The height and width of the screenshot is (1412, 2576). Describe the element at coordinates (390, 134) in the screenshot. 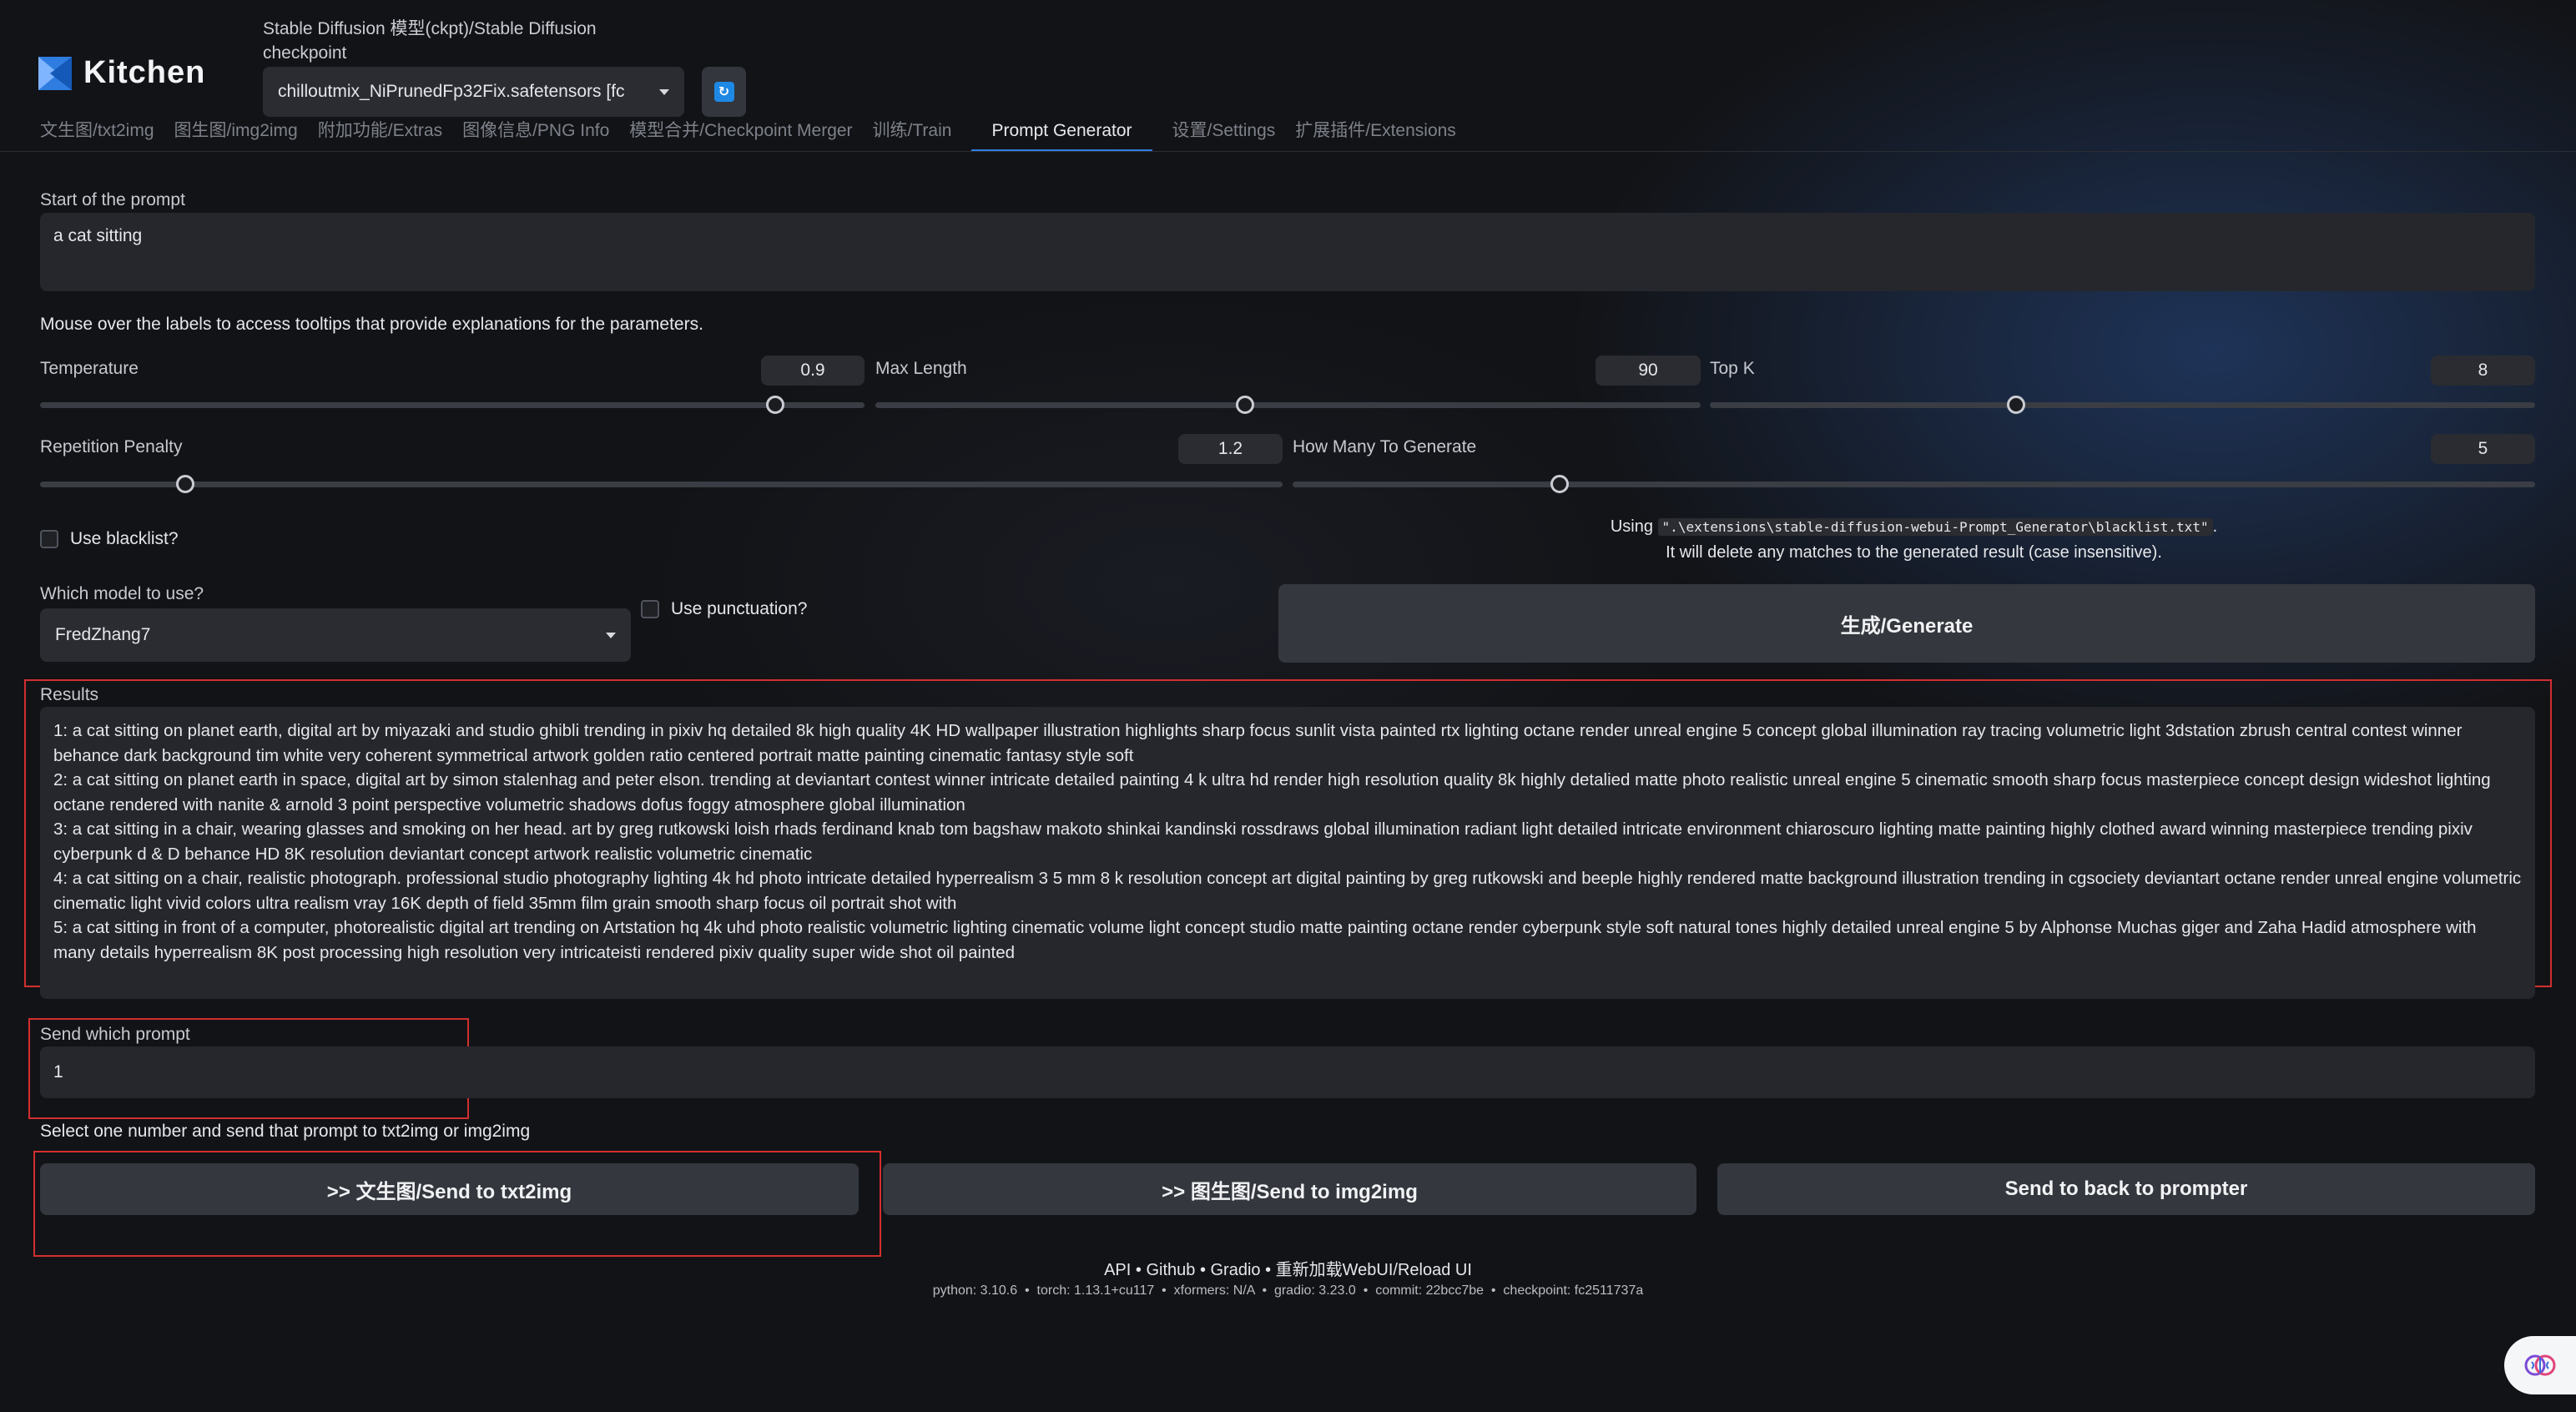

I see `tab-extras: 附加功能/Extras` at that location.